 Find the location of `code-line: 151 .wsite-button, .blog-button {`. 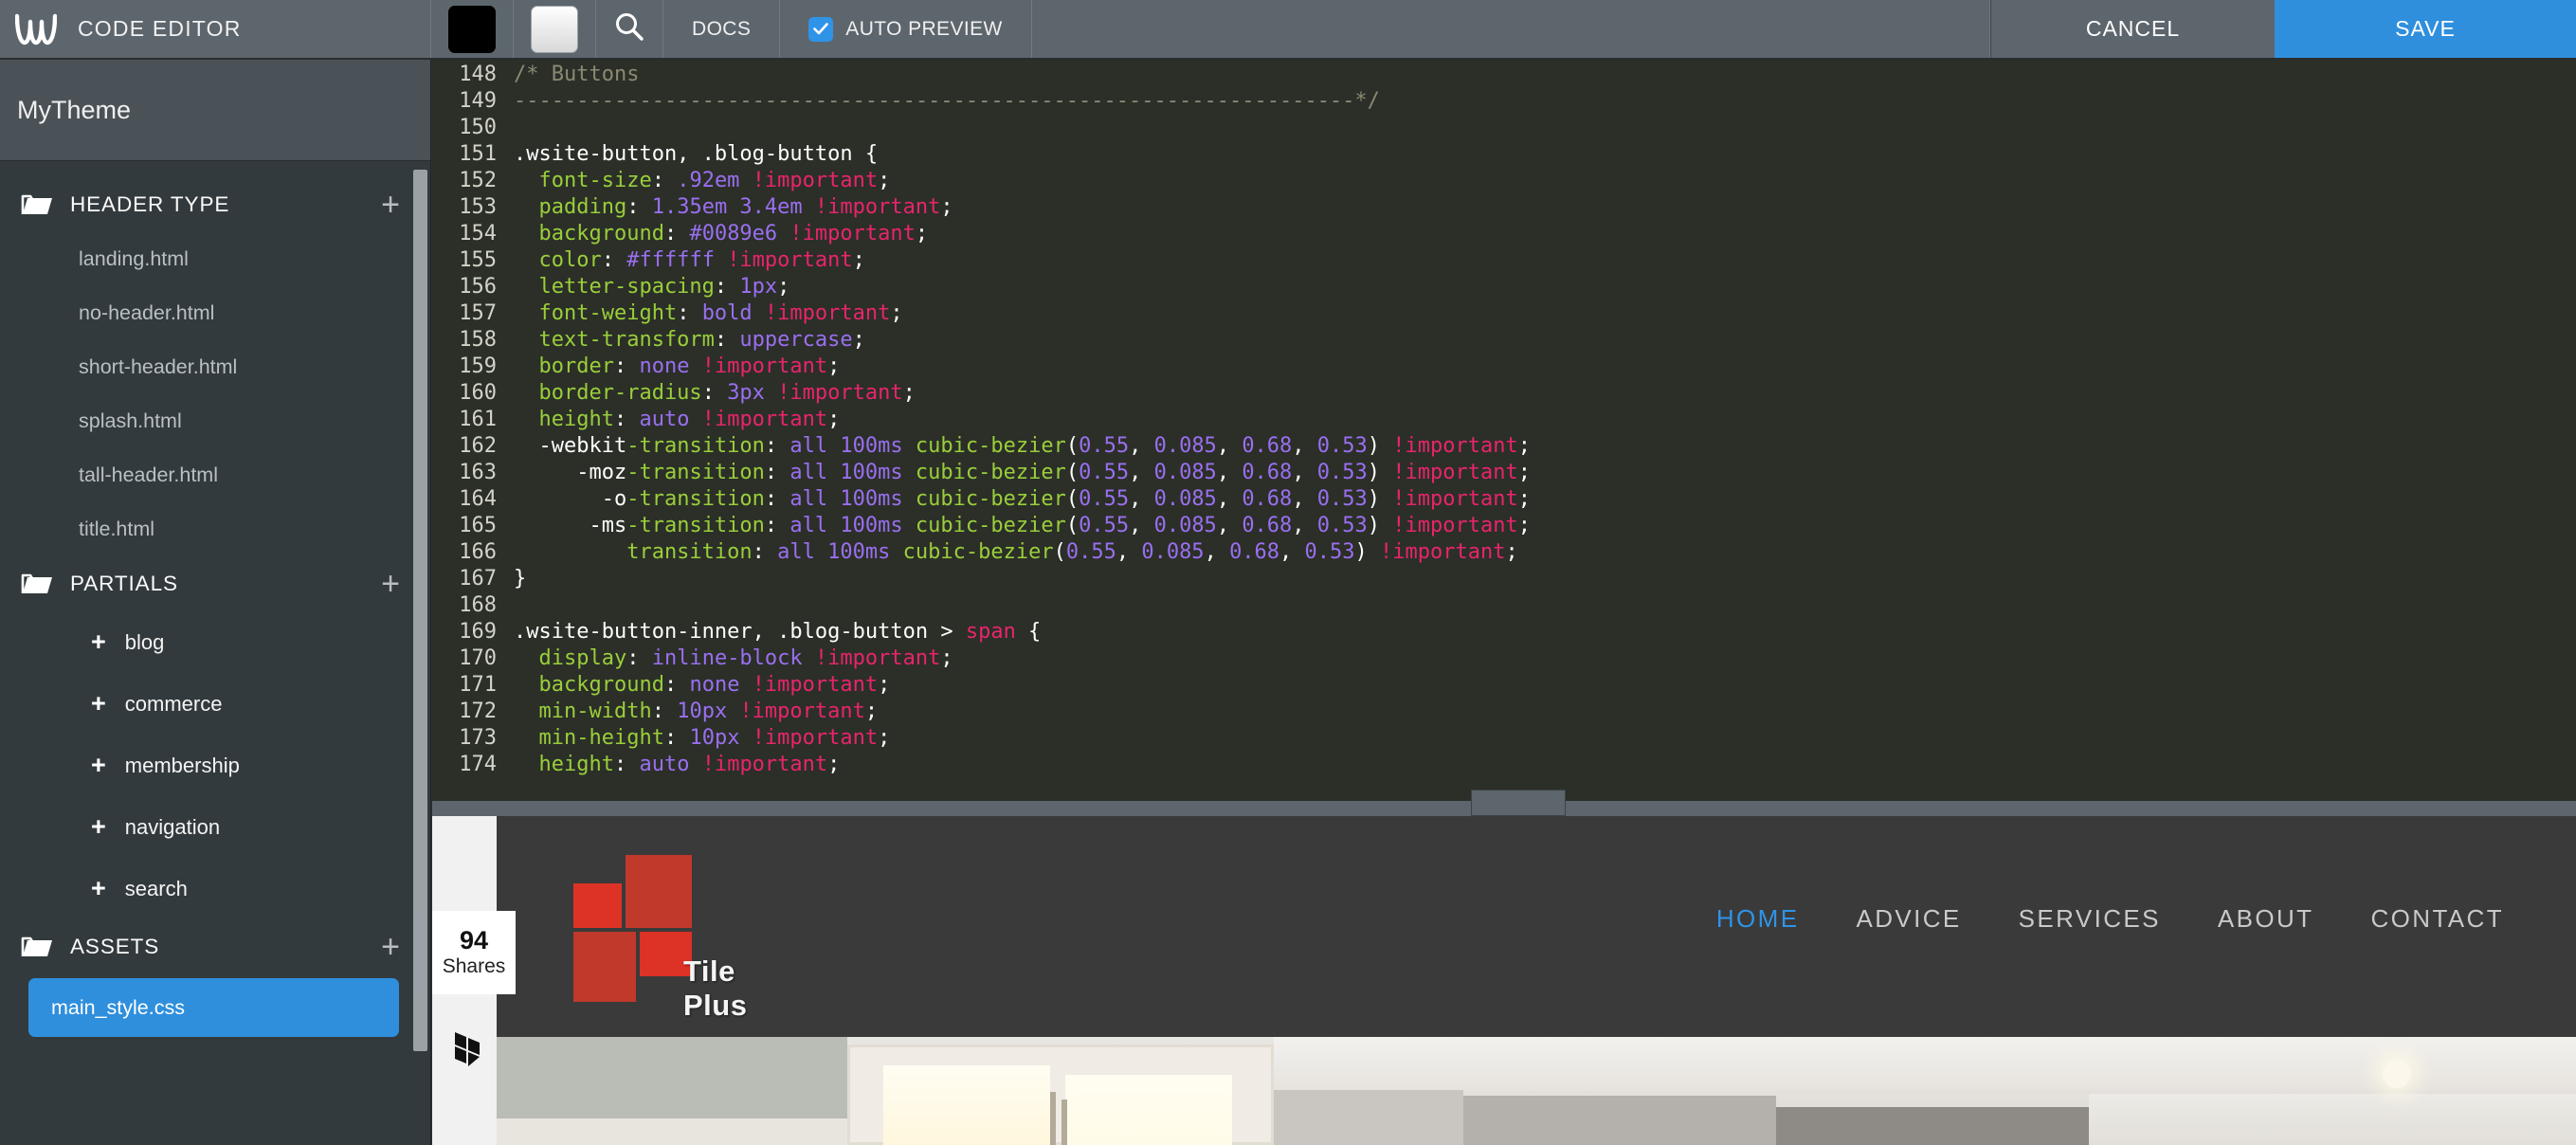

code-line: 151 .wsite-button, .blog-button { is located at coordinates (1510, 154).